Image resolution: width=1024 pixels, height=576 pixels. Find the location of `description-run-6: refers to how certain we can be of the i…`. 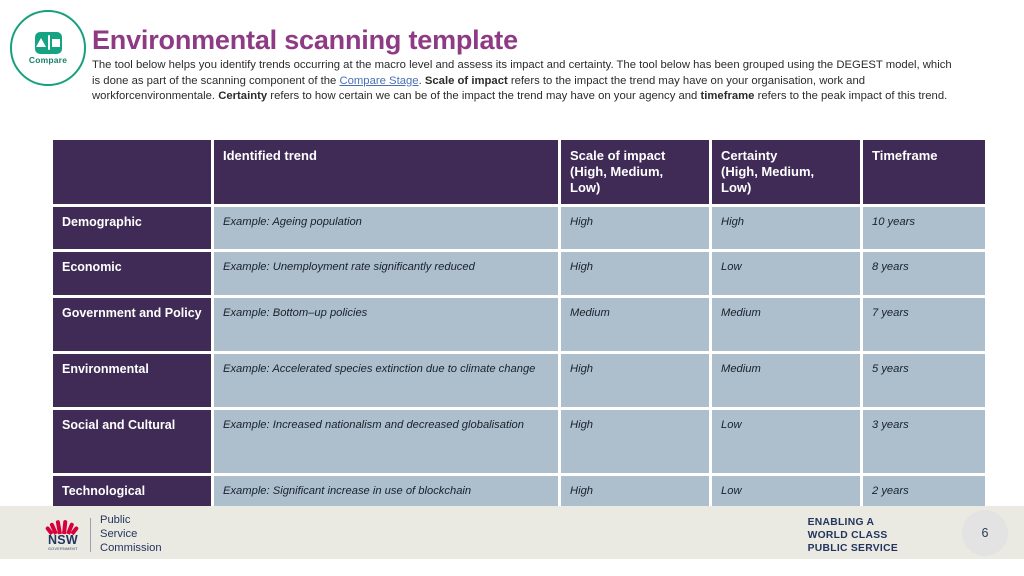

description-run-6: refers to how certain we can be of the i… is located at coordinates (484, 96).